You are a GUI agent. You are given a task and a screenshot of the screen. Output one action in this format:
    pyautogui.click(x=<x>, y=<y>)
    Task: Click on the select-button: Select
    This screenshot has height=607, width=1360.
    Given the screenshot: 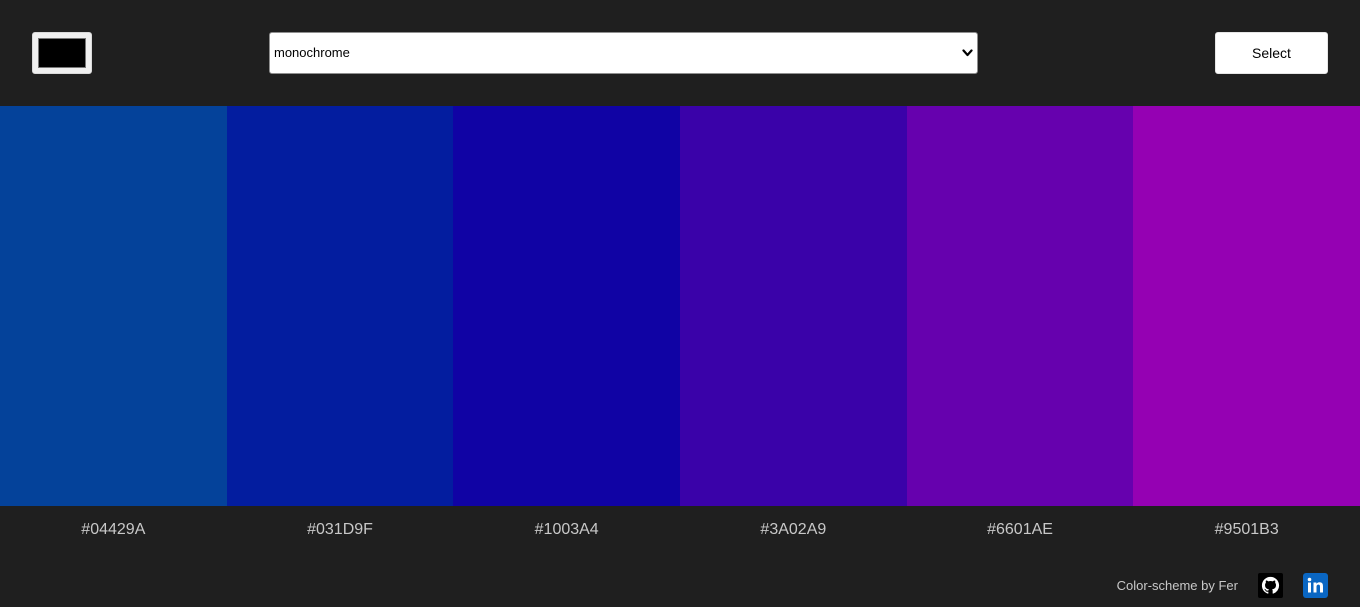 What is the action you would take?
    pyautogui.click(x=1271, y=53)
    